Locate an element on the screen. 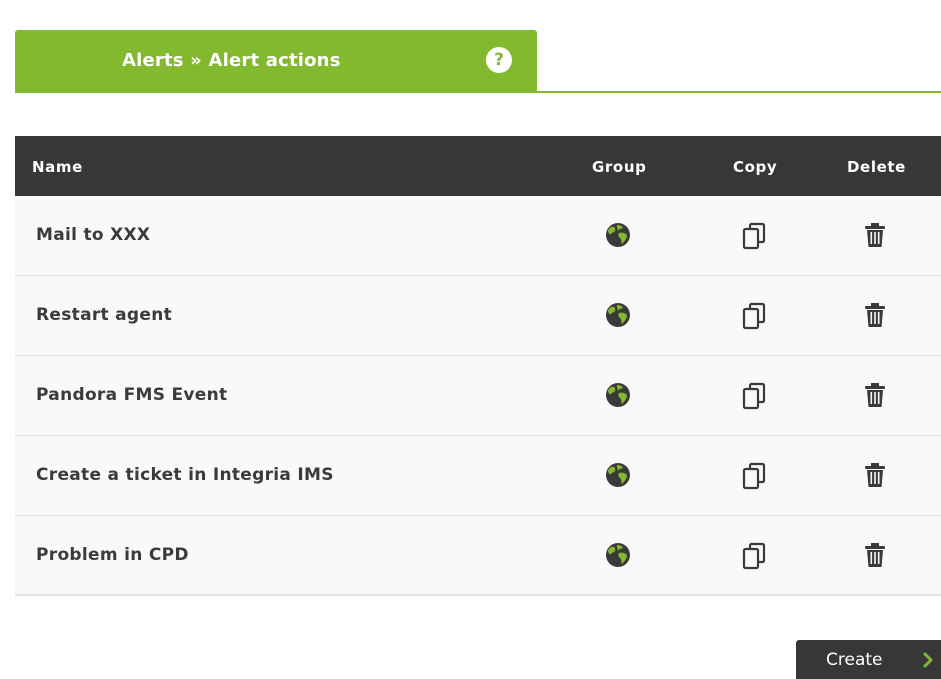 The height and width of the screenshot is (679, 941). help-question-icon: ? is located at coordinates (499, 60).